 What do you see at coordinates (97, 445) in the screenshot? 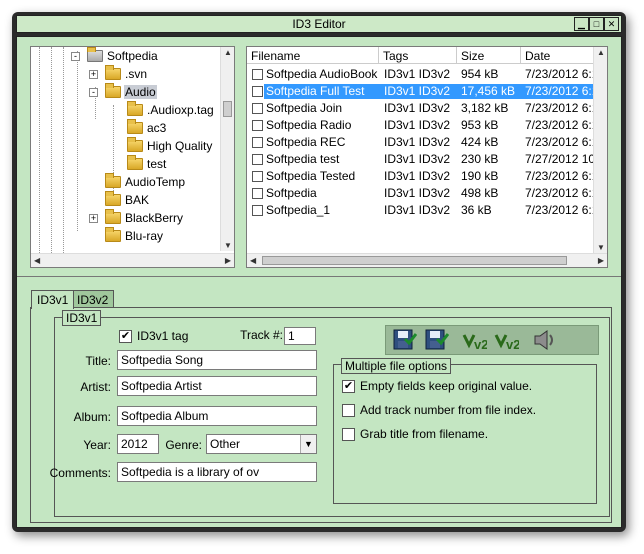
I see `year-label: Year:` at bounding box center [97, 445].